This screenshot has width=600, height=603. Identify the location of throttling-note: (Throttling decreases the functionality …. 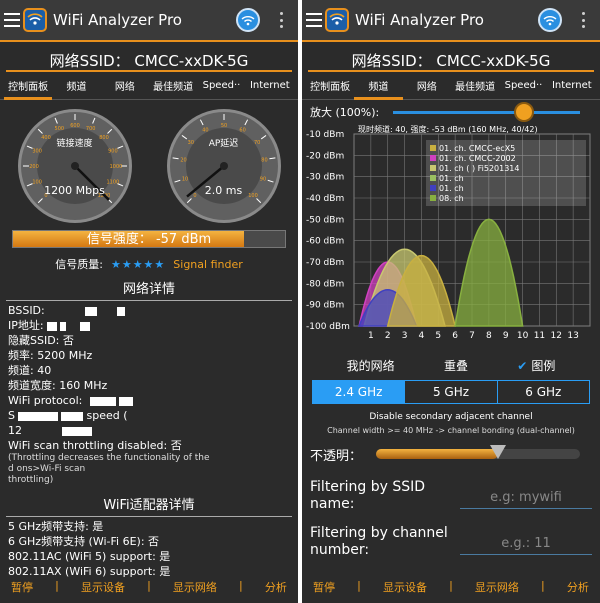
(109, 458).